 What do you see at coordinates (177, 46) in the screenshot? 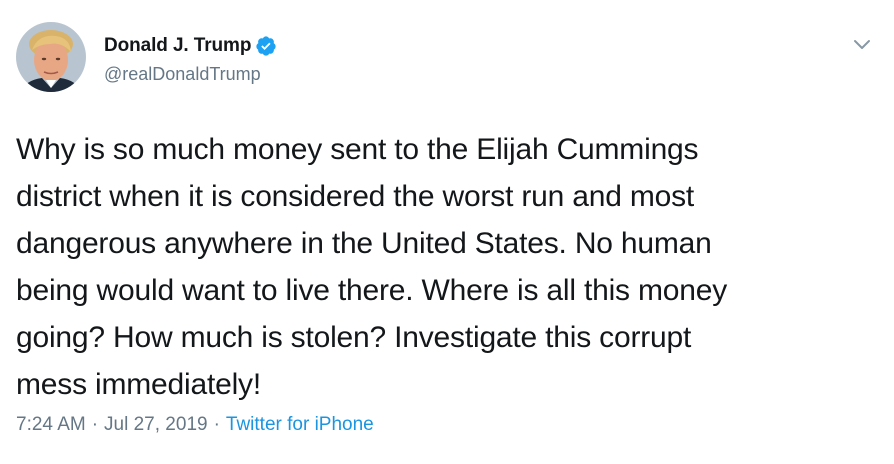
I see `display-name: Donald J. Trump` at bounding box center [177, 46].